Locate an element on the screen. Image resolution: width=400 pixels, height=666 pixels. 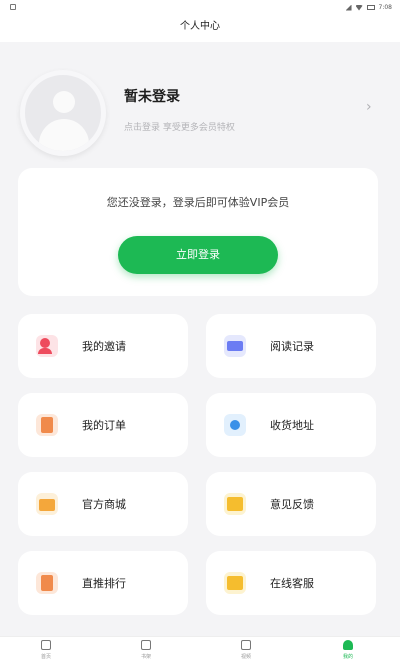
order-icon is located at coordinates (47, 425).